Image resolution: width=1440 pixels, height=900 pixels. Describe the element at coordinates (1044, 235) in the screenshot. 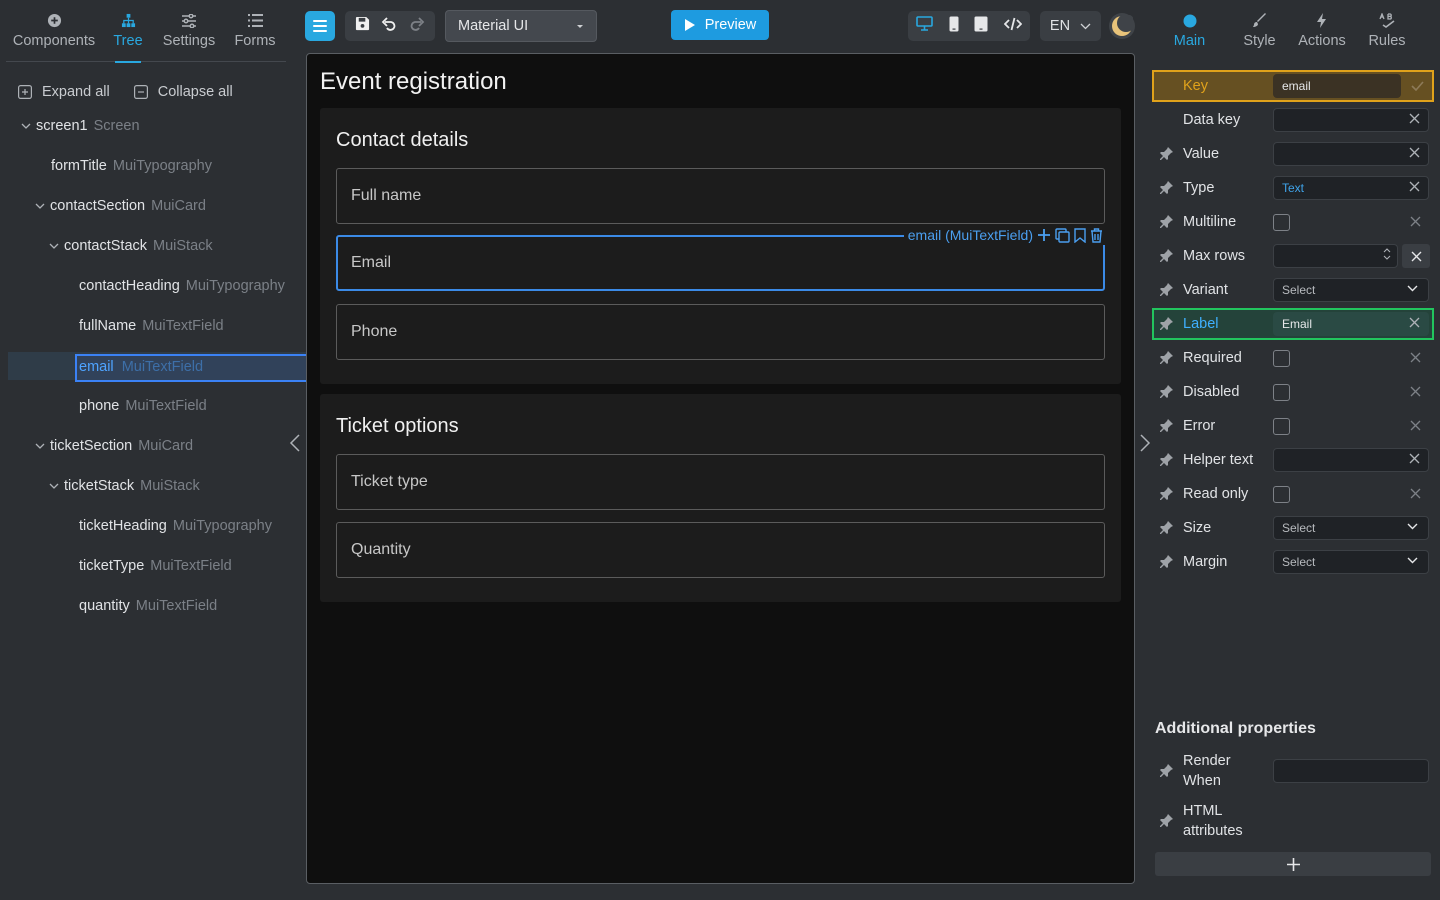

I see `add-icon` at that location.